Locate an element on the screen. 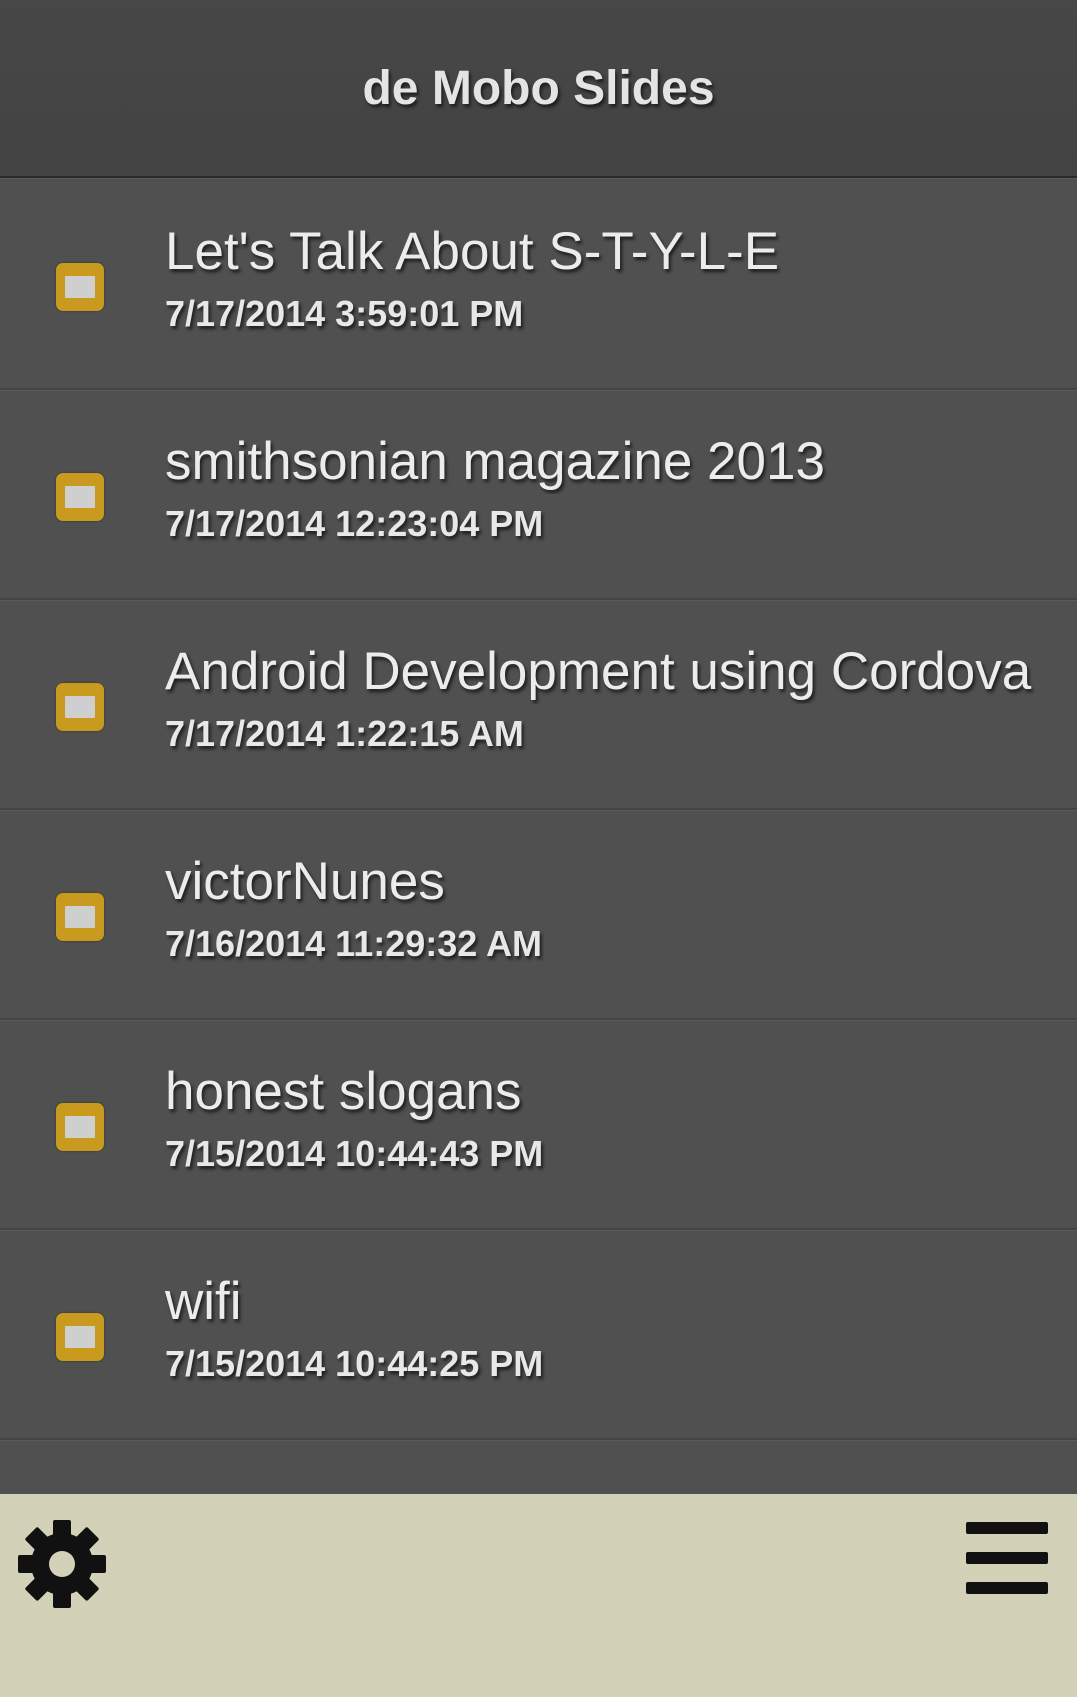 The width and height of the screenshot is (1077, 1697). slide-date: 7/17/2014 1:22:15 AM is located at coordinates (344, 733).